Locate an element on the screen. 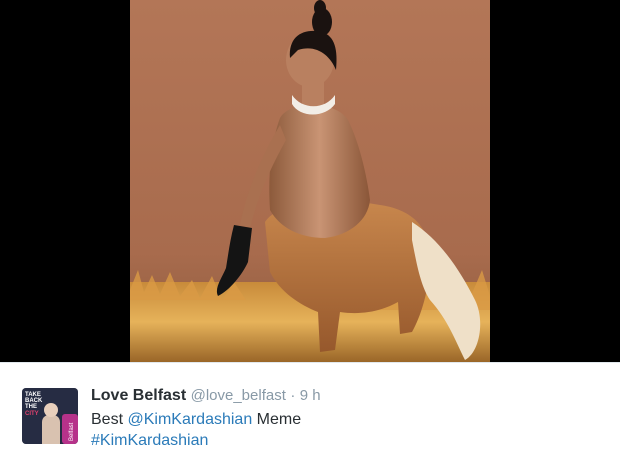 This screenshot has height=466, width=620. avatar: TAKE BACK THE CITY Belfast is located at coordinates (50, 416).